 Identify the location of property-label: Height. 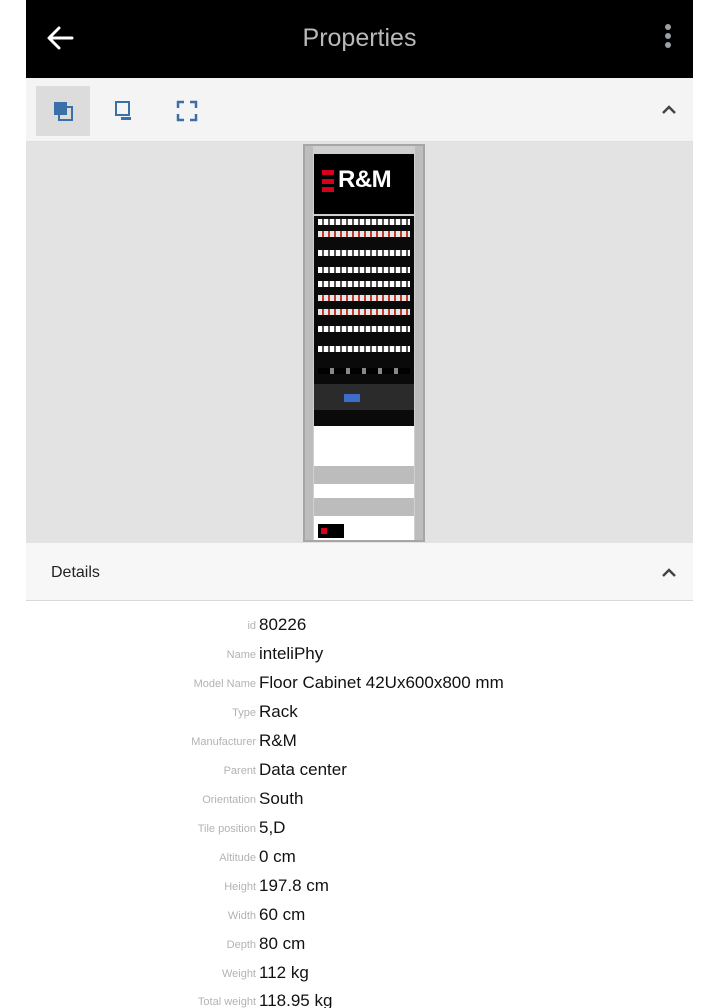
(240, 887).